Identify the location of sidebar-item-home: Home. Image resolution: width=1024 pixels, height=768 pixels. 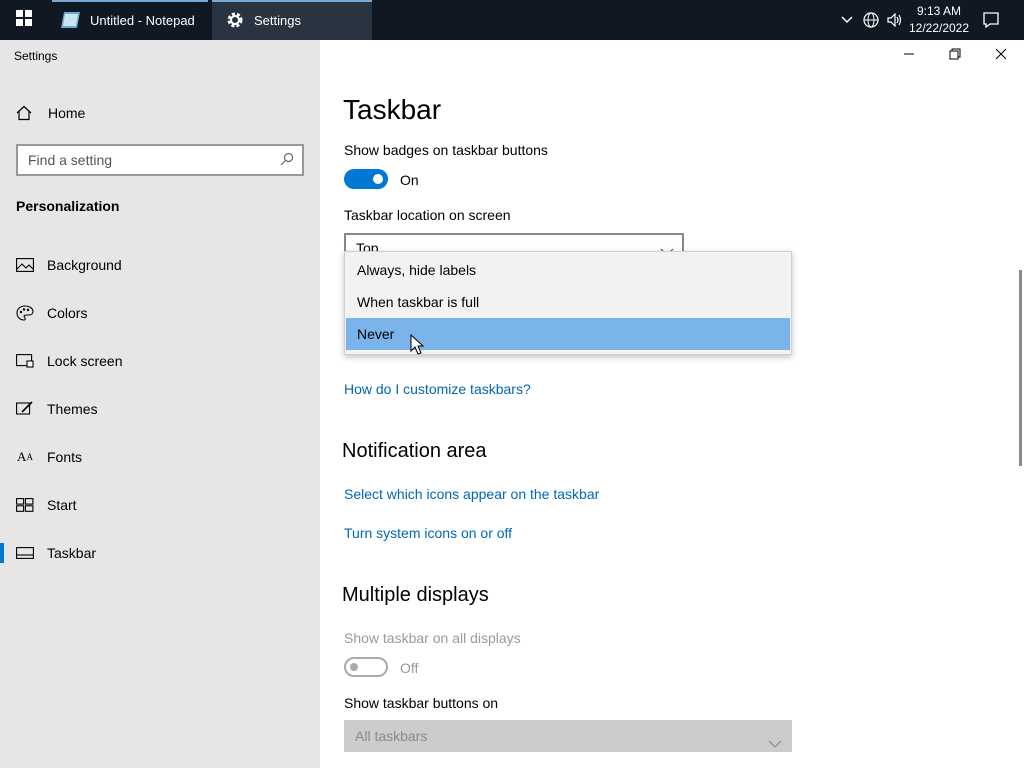
(50, 113).